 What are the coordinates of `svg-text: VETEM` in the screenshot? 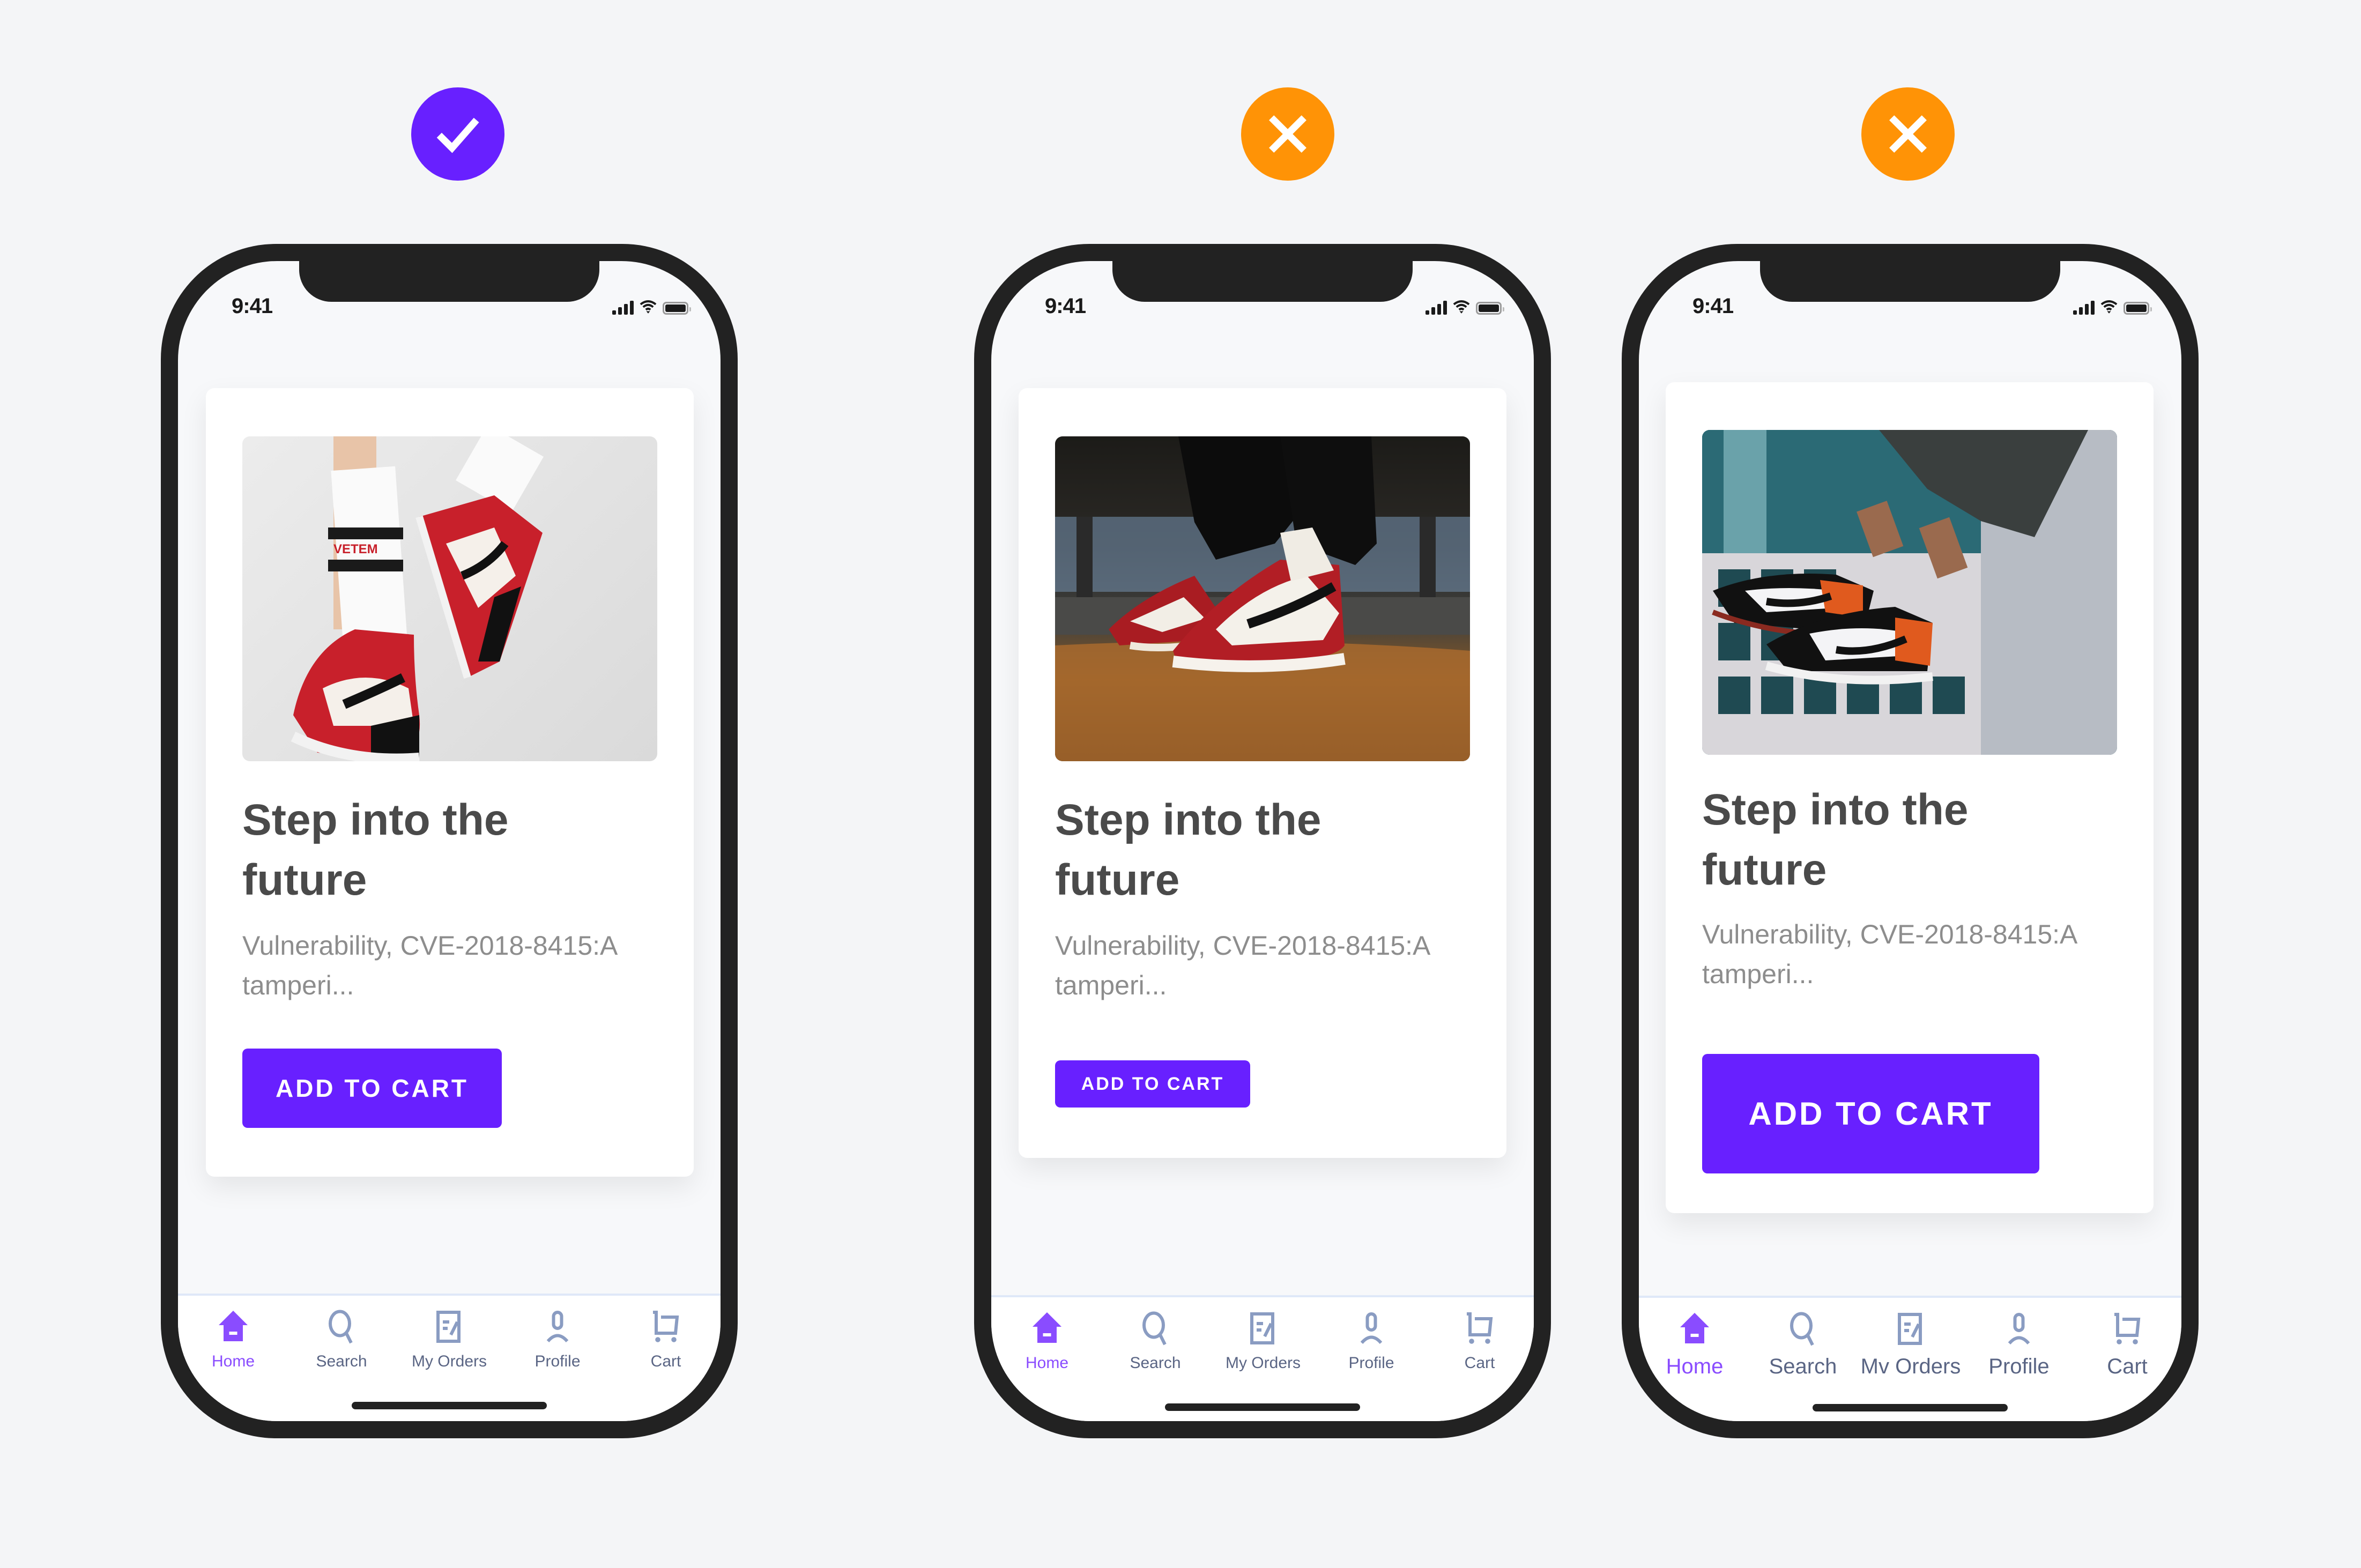 It's located at (355, 549).